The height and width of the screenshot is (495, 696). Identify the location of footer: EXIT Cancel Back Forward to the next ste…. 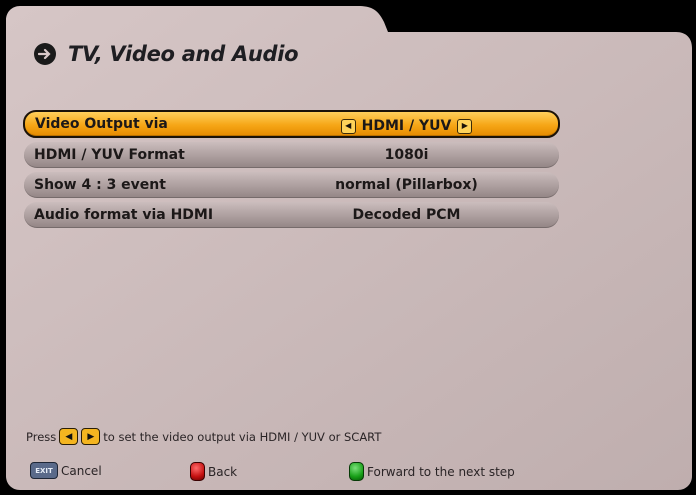
(348, 473).